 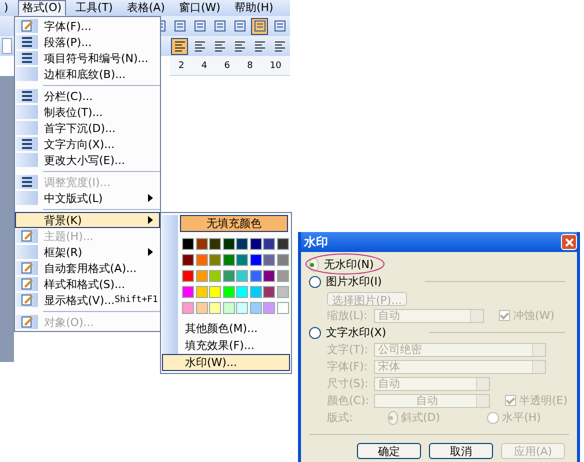 What do you see at coordinates (87, 252) in the screenshot?
I see `menu-item: 框架(R)` at bounding box center [87, 252].